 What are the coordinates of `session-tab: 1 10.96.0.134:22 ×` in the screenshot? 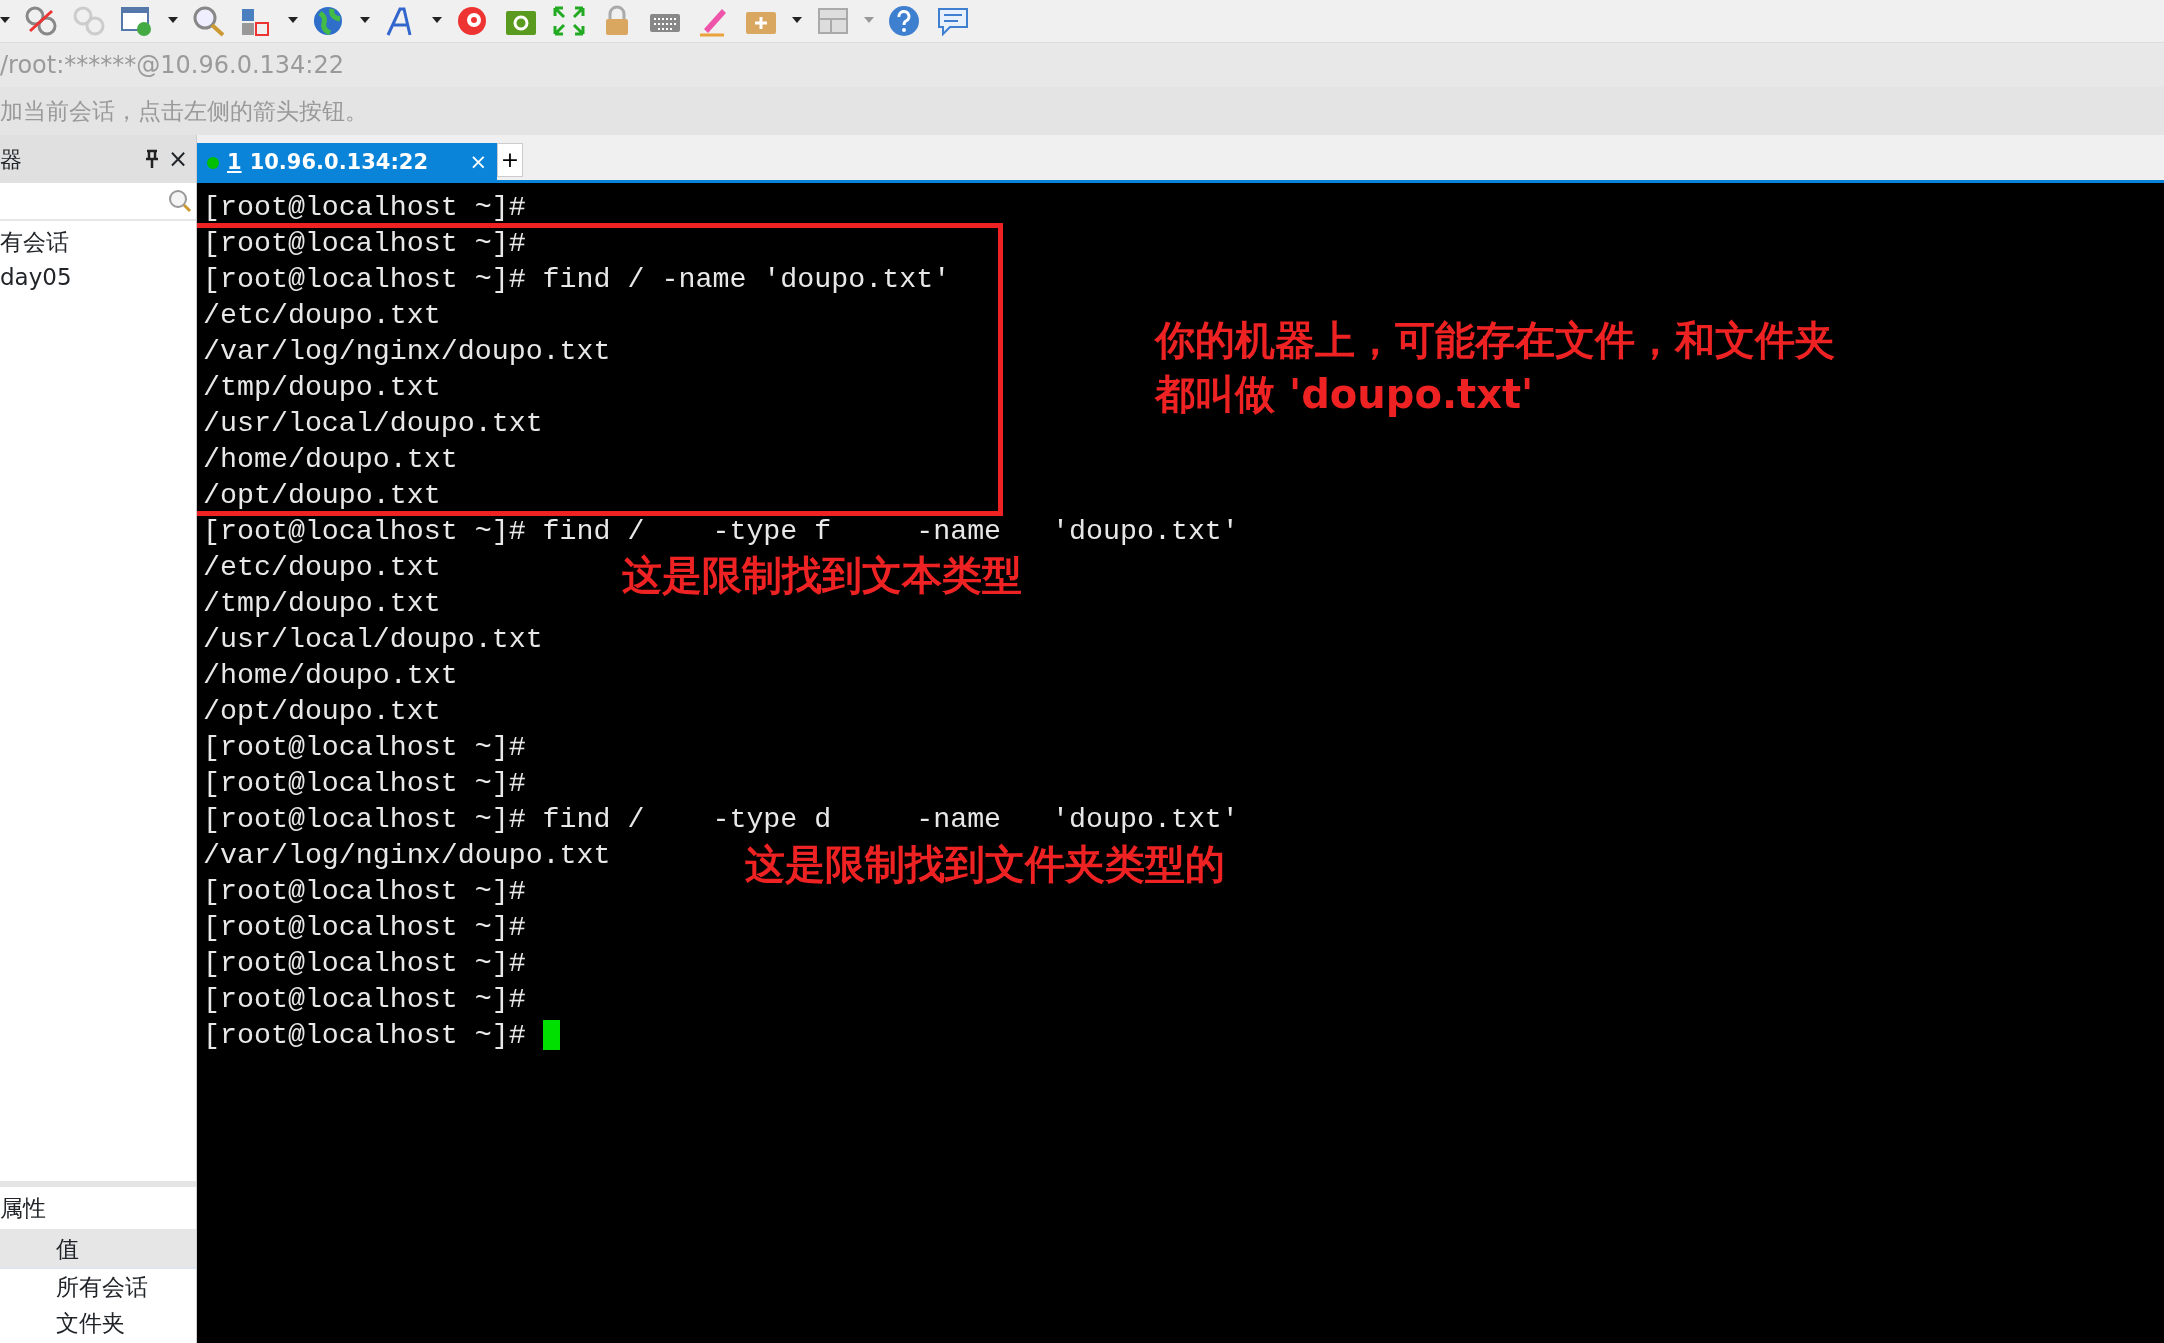 It's located at (347, 163).